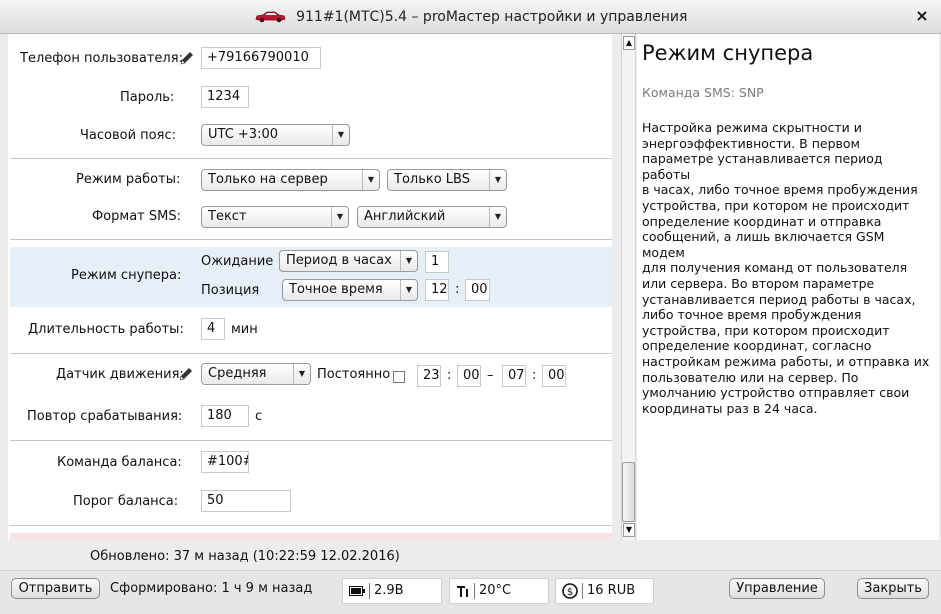  I want to click on sniper-wait-mode-value: Период в часах, so click(339, 260).